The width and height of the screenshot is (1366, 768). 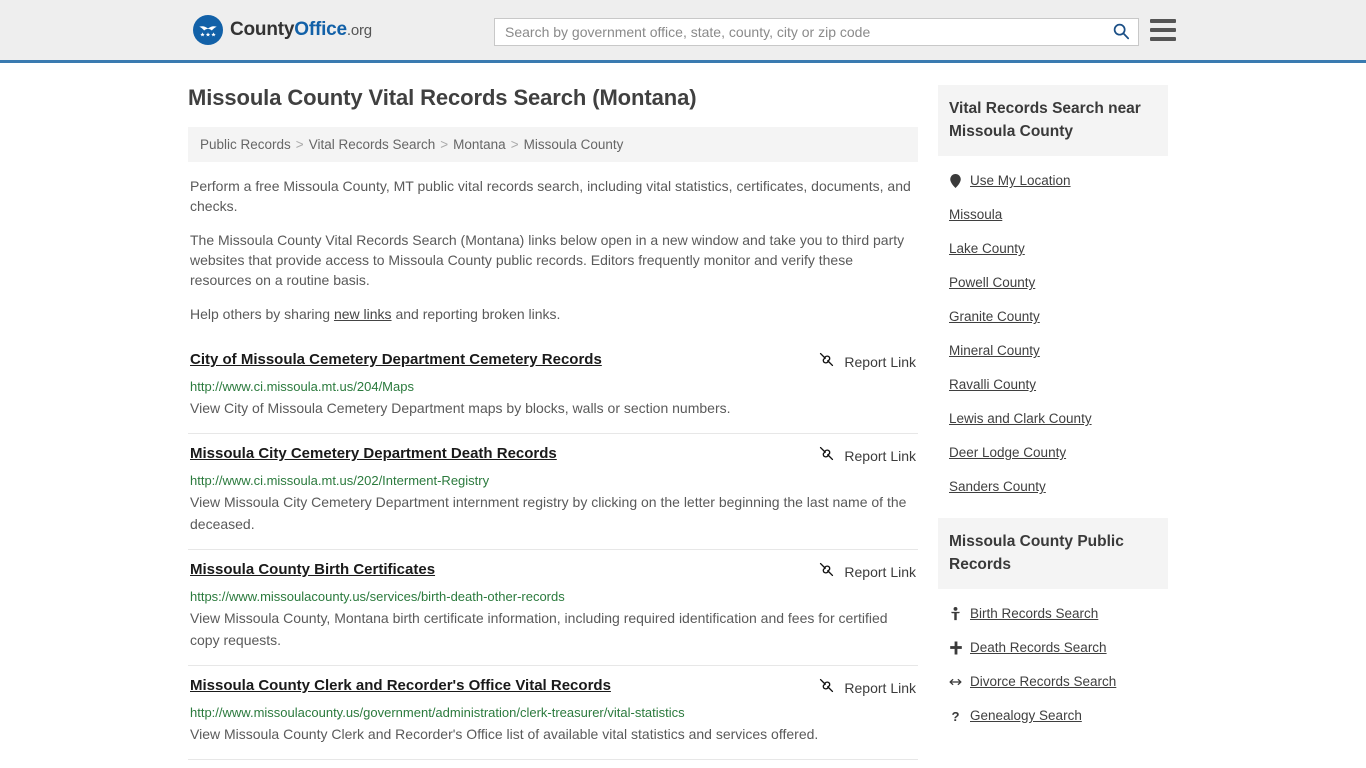 I want to click on sidebar-link-ravalli-county: Ravalli County, so click(x=992, y=385).